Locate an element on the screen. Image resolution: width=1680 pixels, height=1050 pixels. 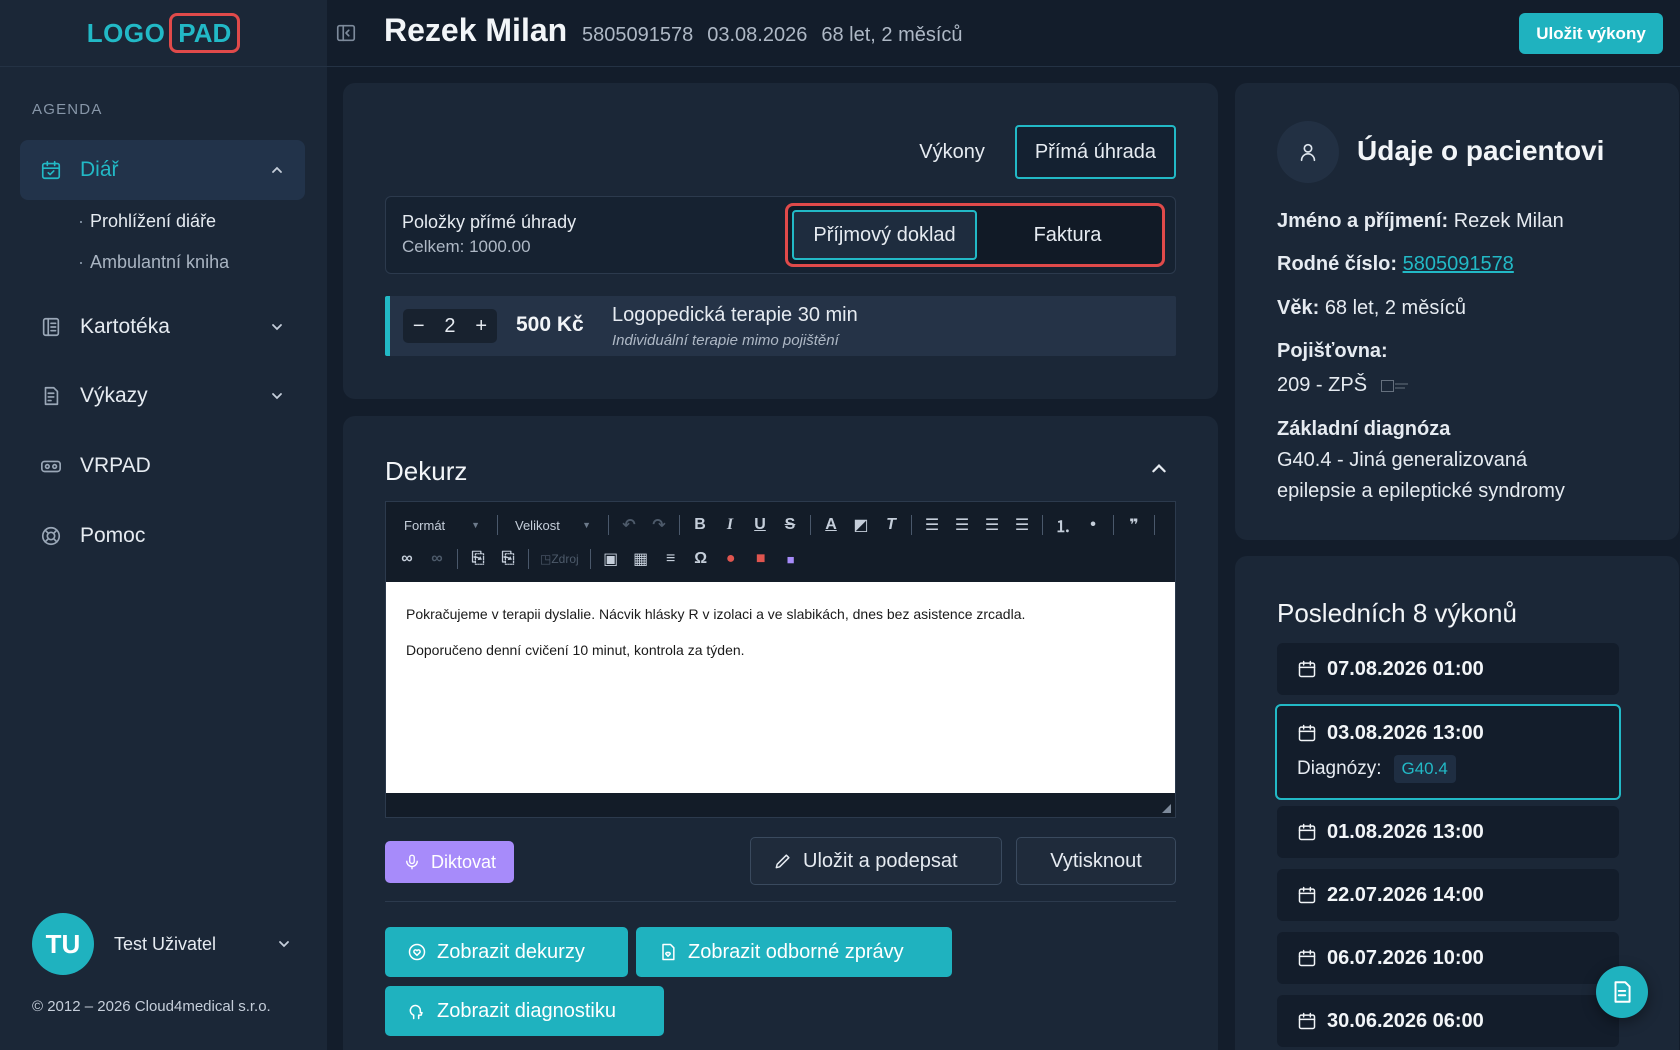
show-dekurz-button: Zobrazit dekurzy is located at coordinates (506, 952).